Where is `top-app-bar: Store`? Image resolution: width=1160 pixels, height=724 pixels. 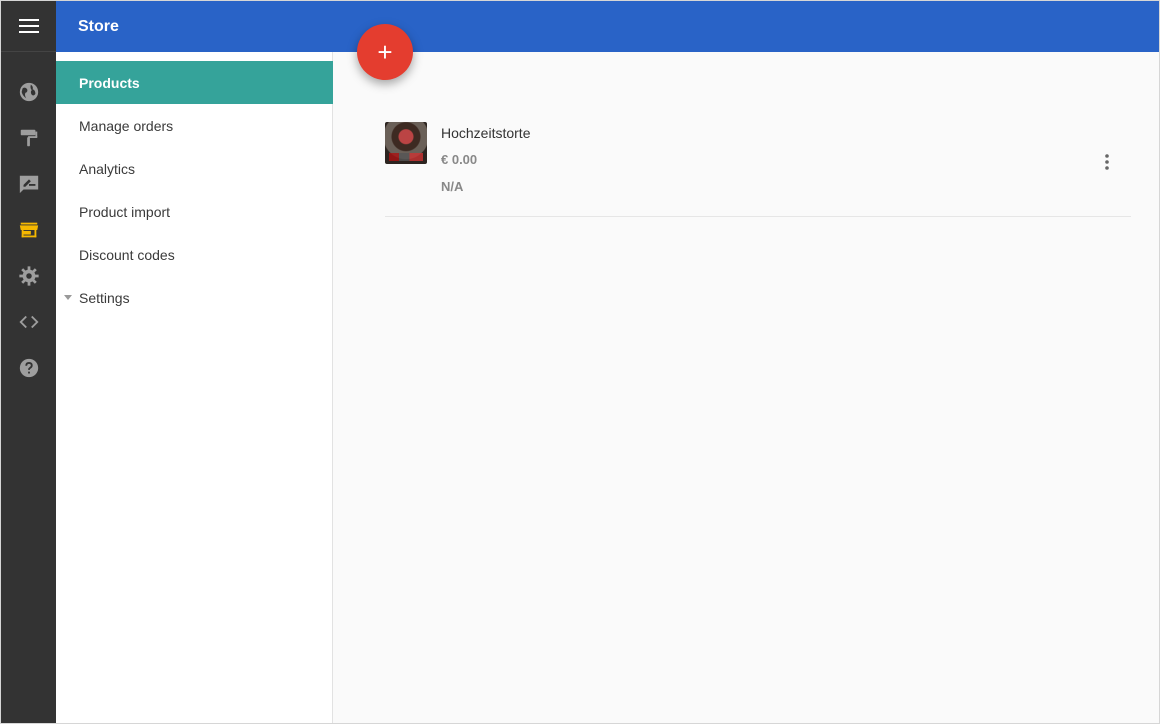 top-app-bar: Store is located at coordinates (607, 26).